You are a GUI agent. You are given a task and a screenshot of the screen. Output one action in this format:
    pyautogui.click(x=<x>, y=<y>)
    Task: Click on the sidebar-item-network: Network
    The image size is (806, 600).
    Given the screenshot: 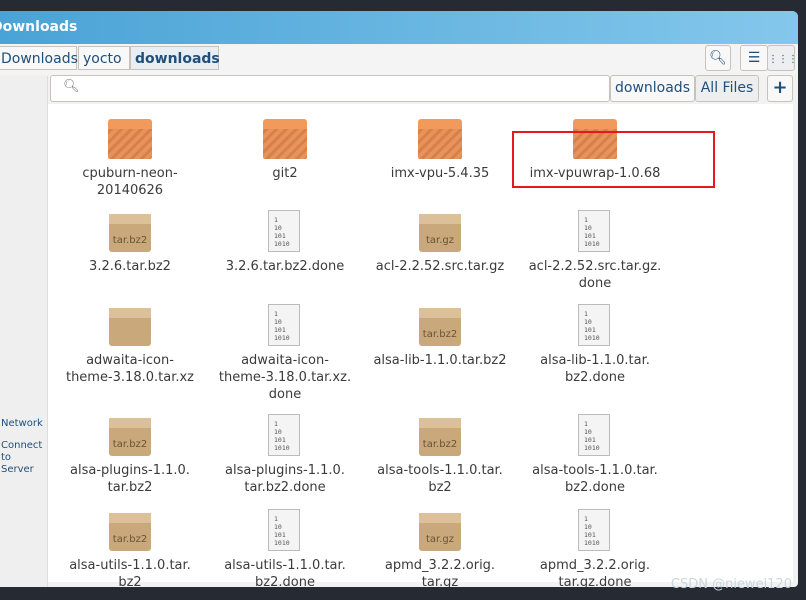 What is the action you would take?
    pyautogui.click(x=23, y=424)
    